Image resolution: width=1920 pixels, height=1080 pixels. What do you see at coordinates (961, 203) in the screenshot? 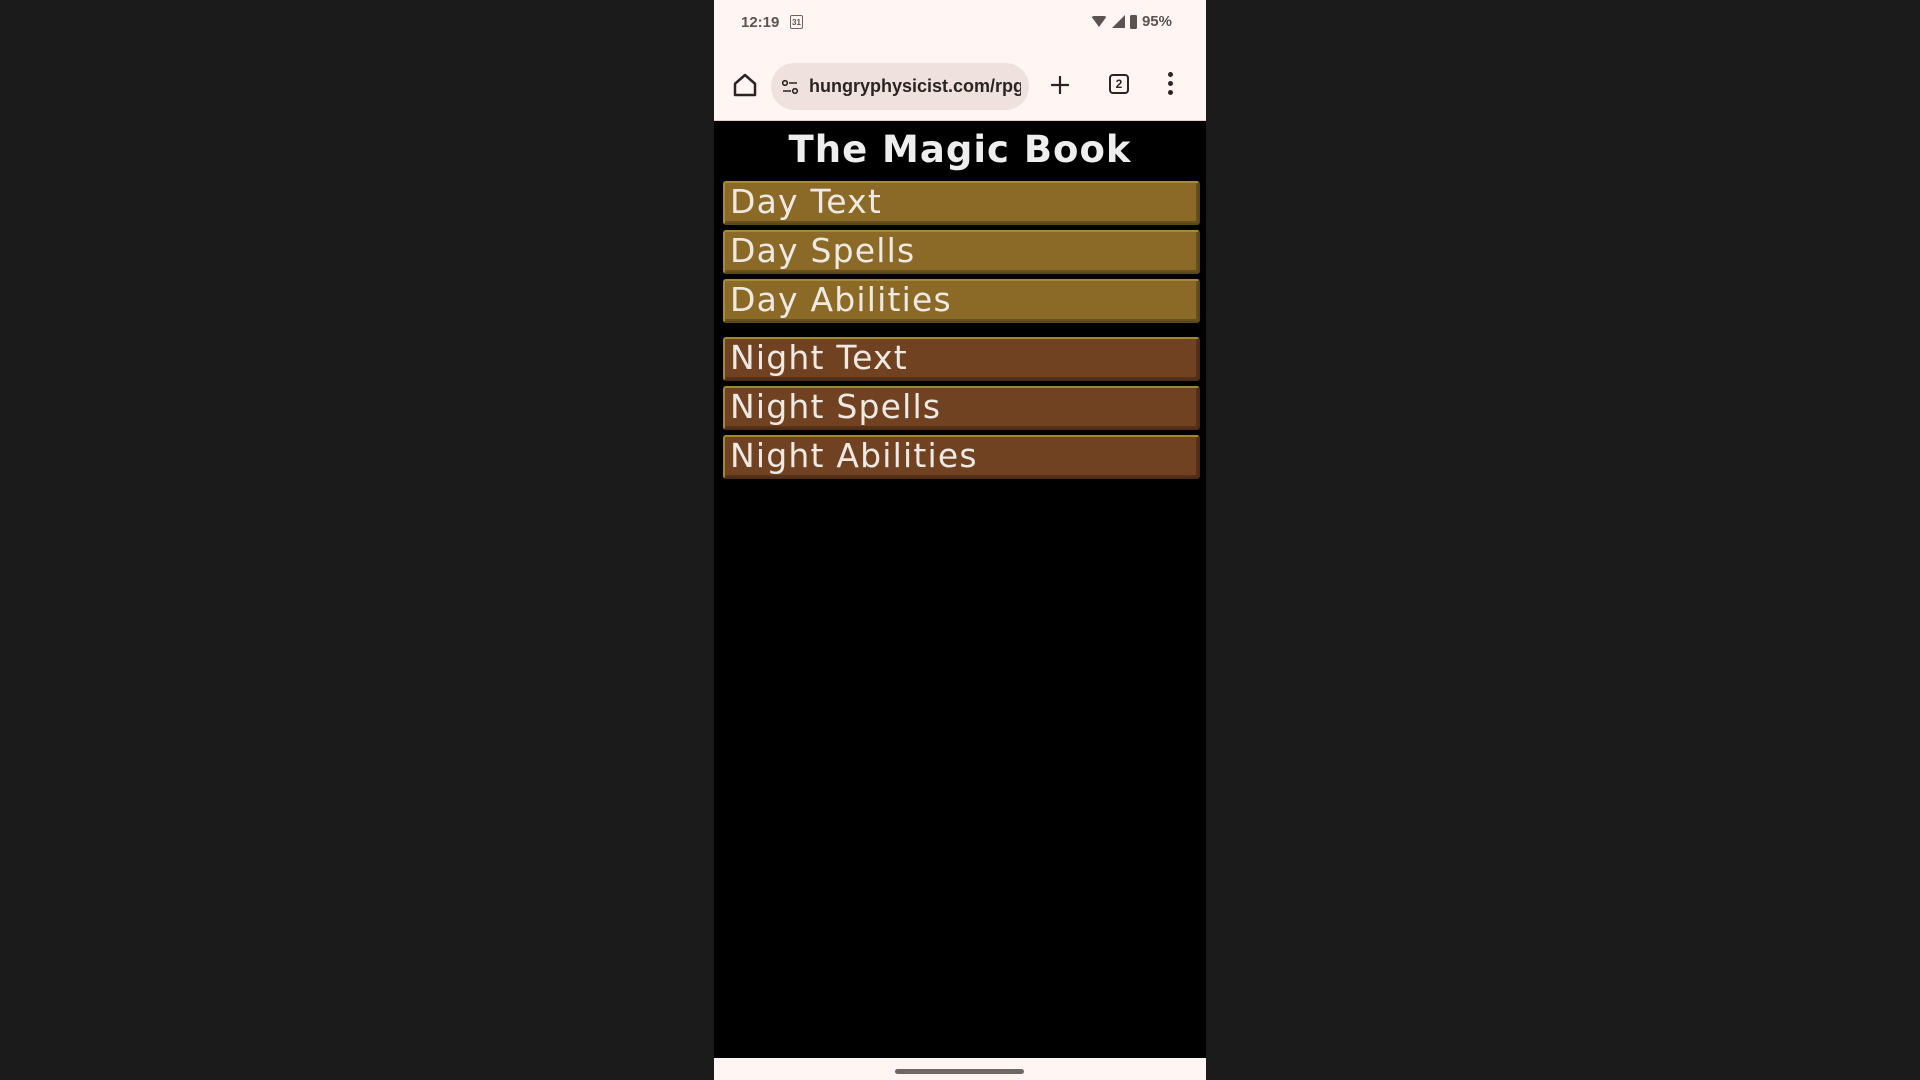
I see `day-text-button: Day Text` at bounding box center [961, 203].